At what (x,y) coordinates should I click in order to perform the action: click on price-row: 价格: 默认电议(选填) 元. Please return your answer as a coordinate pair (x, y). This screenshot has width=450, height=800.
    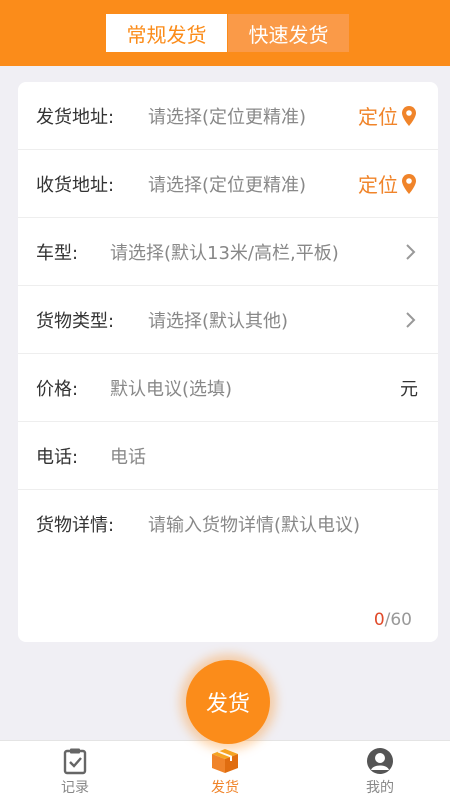
    Looking at the image, I should click on (228, 388).